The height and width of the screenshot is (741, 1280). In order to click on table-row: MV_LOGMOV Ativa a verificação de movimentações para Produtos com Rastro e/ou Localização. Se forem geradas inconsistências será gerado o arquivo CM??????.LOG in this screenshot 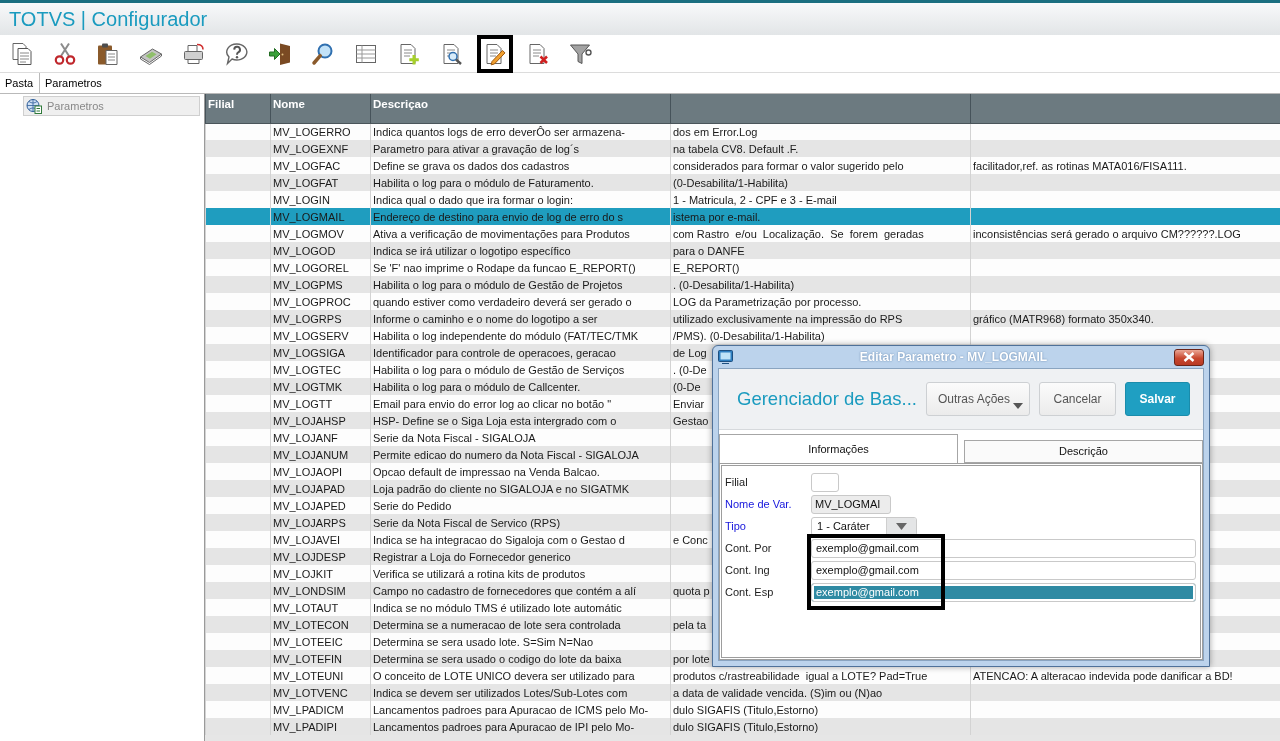, I will do `click(742, 233)`.